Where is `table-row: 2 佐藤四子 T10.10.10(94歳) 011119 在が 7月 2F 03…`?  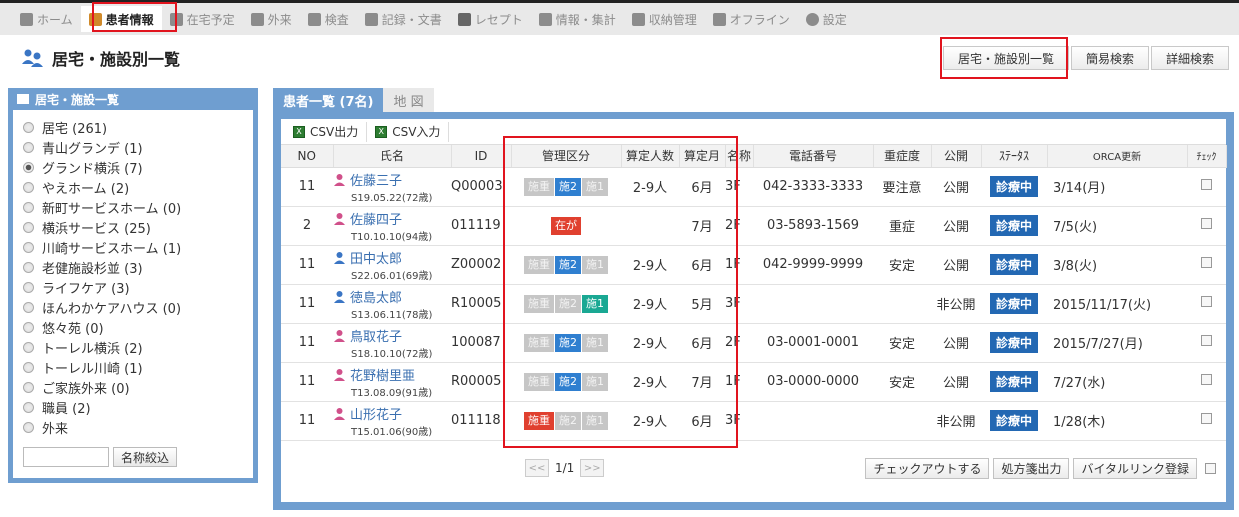
table-row: 2 佐藤四子 T10.10.10(94歳) 011119 在が 7月 2F 03… is located at coordinates (753, 226).